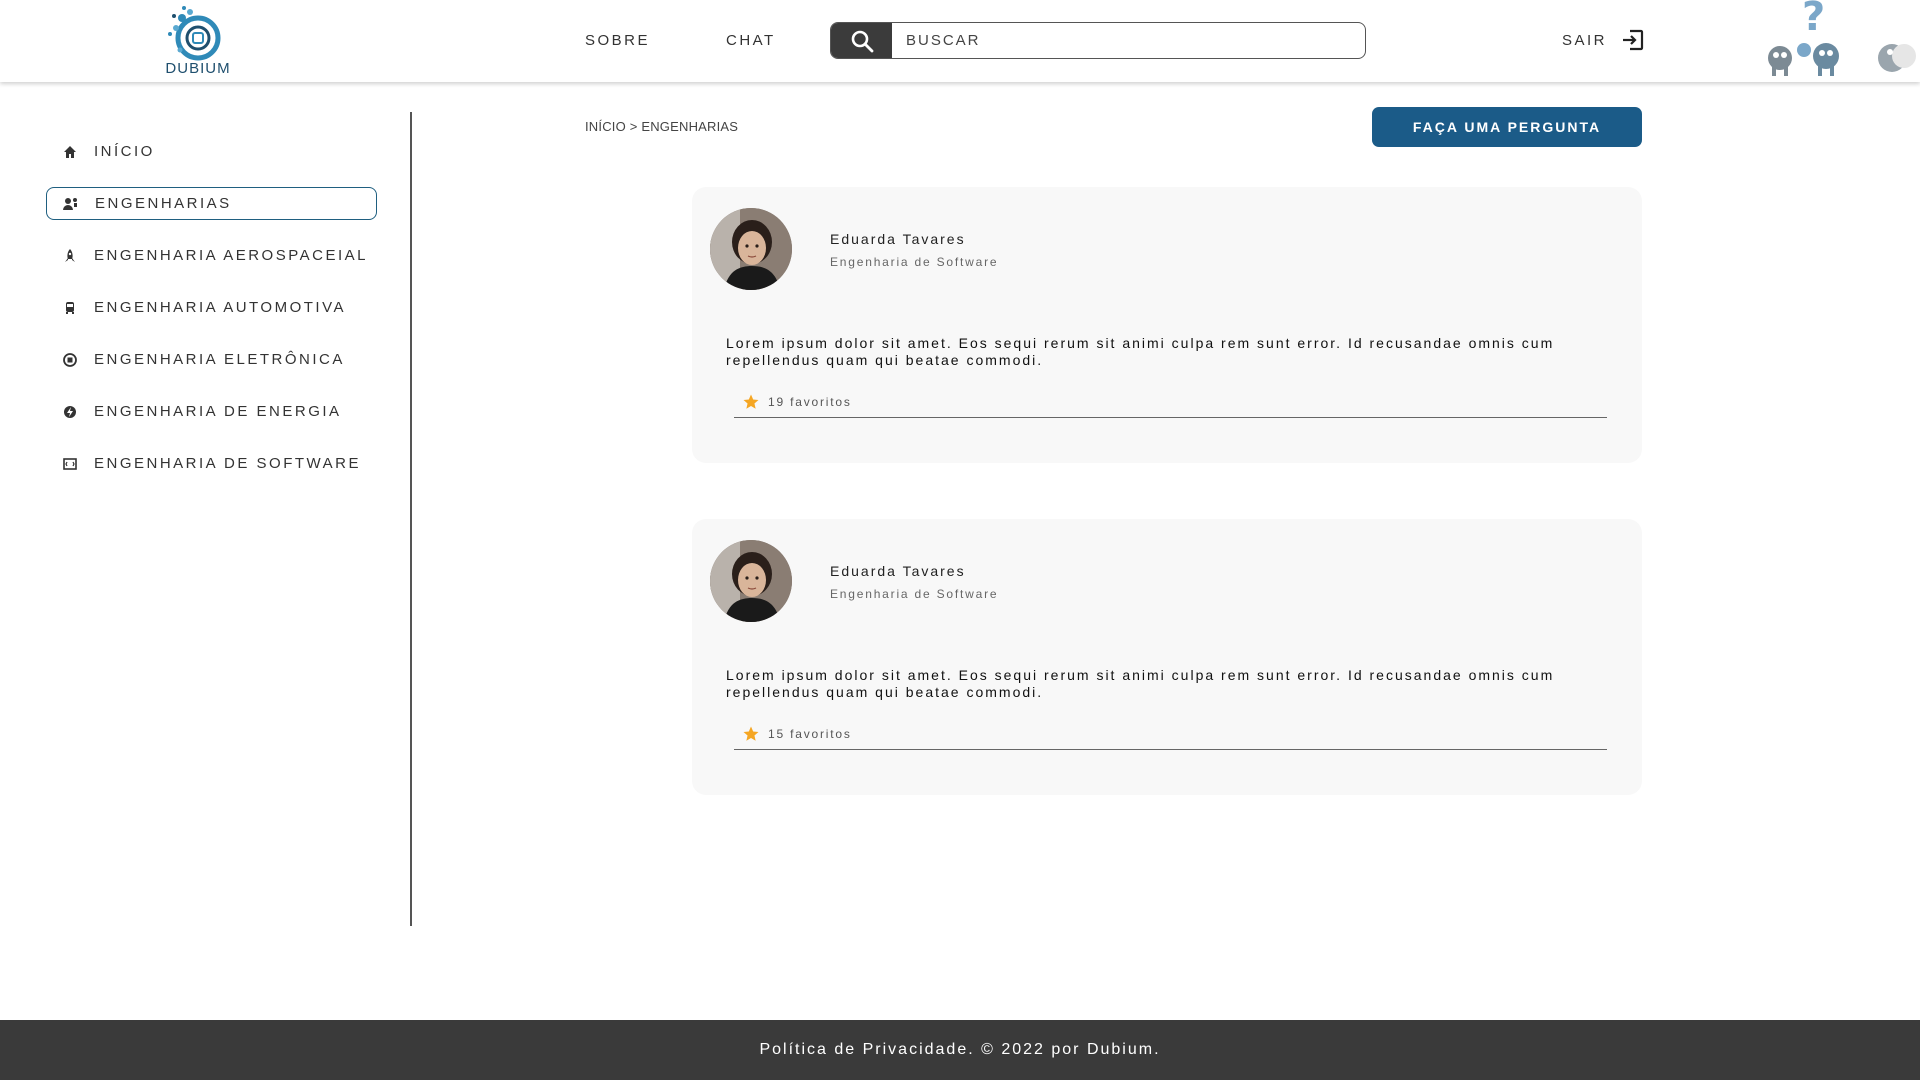 The image size is (1920, 1080). I want to click on sidebar-item-energia: ENGENHARIA DE ENERGIA, so click(211, 411).